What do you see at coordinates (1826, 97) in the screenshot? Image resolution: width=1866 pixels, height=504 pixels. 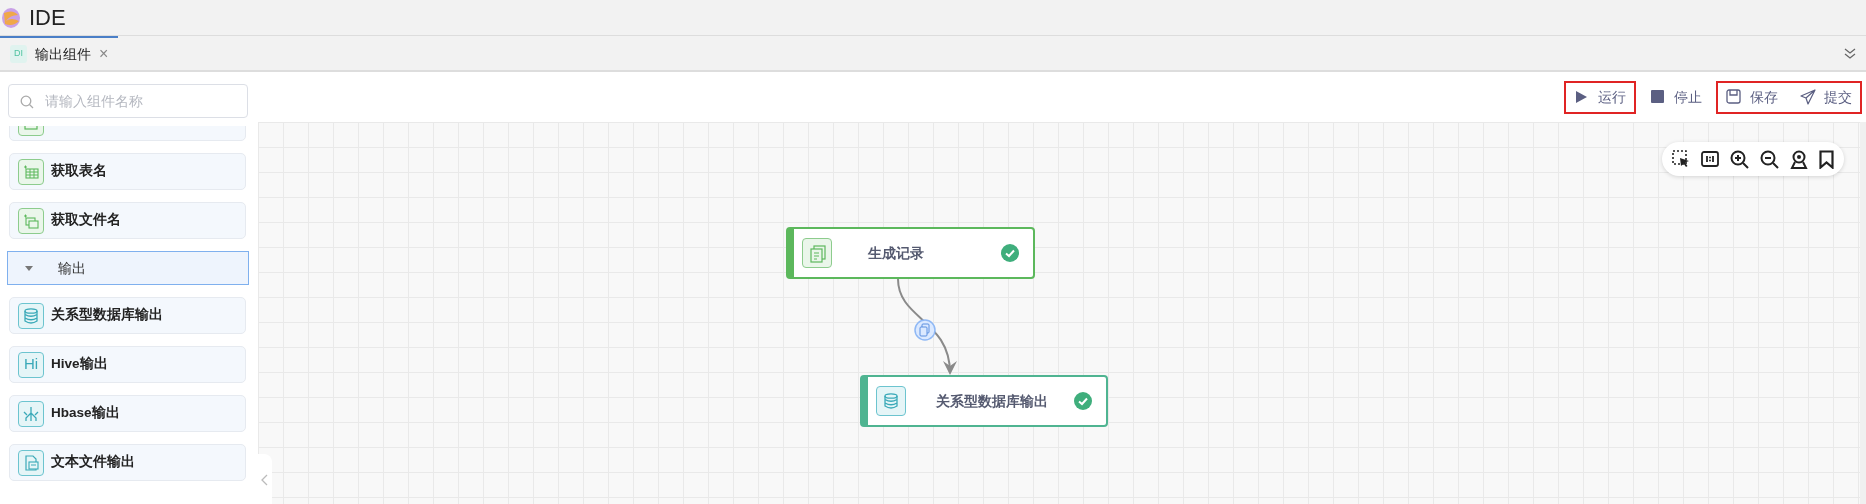 I see `toolbar-button: 提交` at bounding box center [1826, 97].